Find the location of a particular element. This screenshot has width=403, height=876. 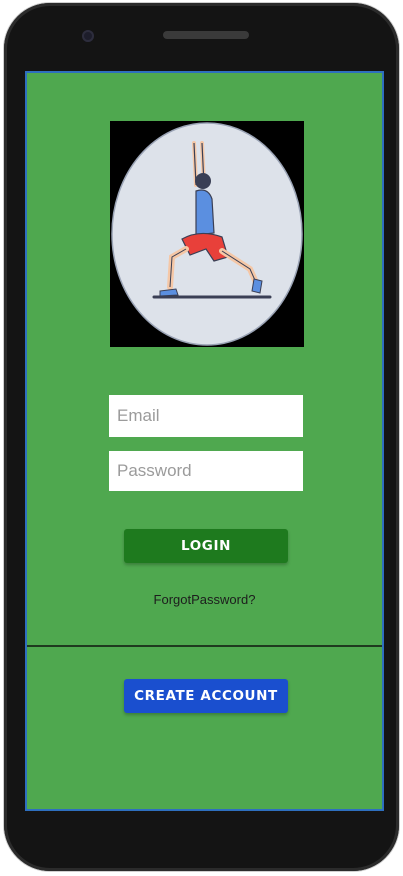

create-account-button: CREATE ACCOUNT is located at coordinates (206, 696).